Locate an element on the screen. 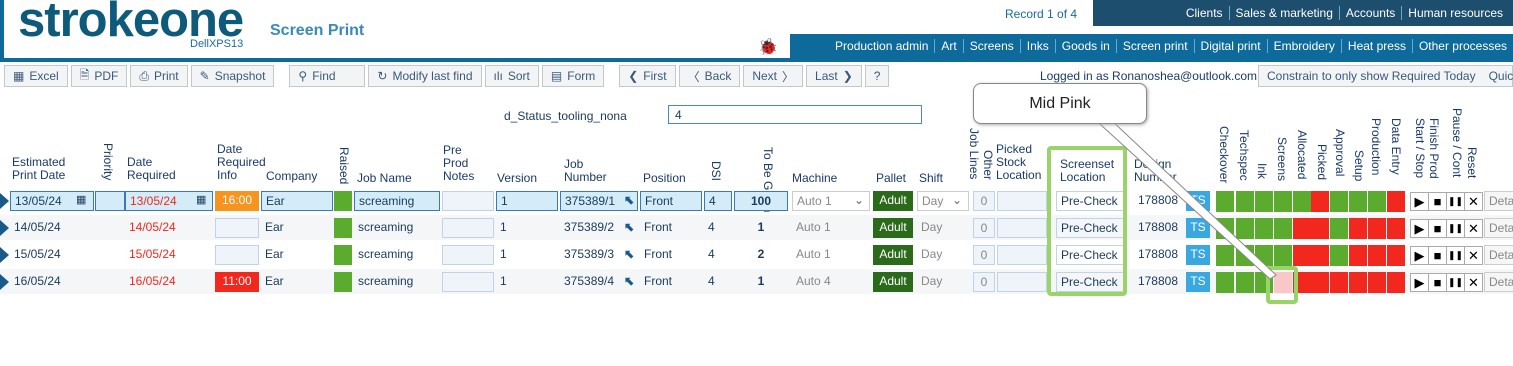  top-menu-item: Human resources is located at coordinates (1455, 13).